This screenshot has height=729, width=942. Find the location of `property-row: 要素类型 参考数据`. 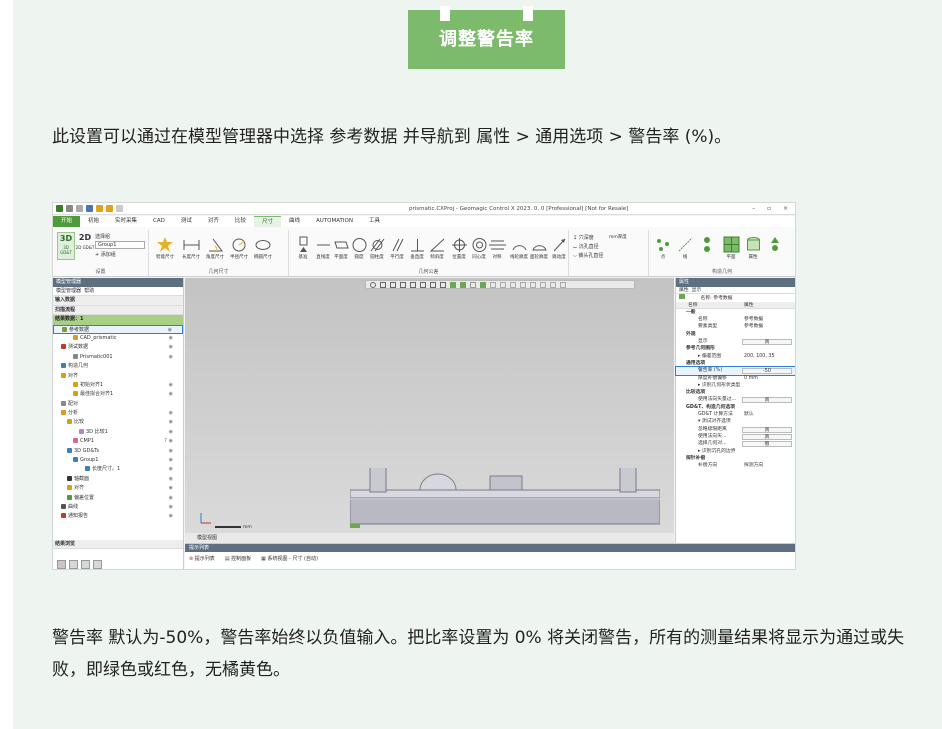

property-row: 要素类型 参考数据 is located at coordinates (735, 326).